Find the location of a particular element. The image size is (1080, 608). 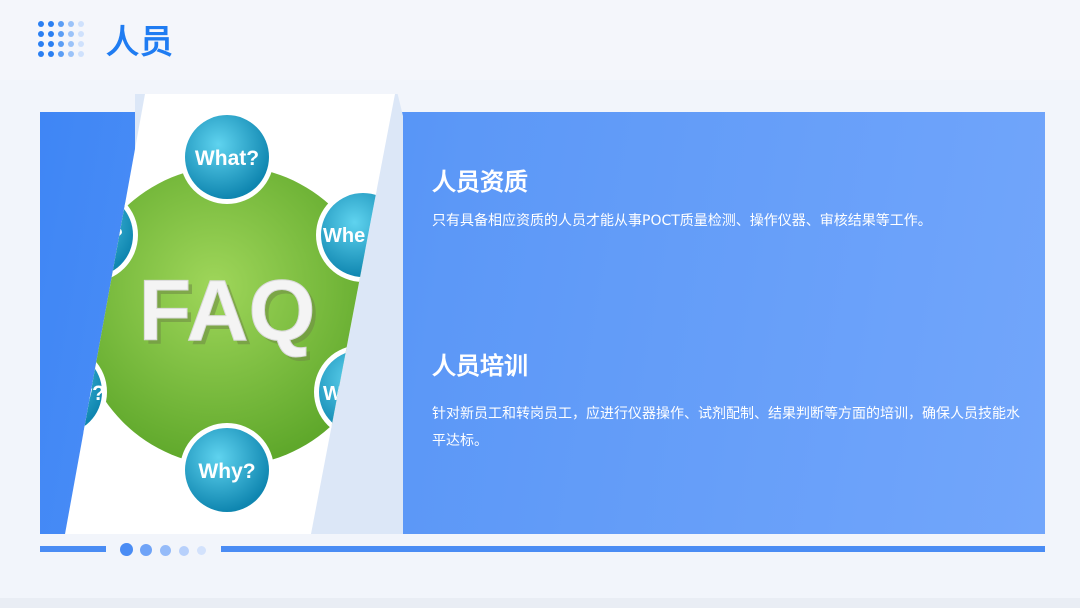

page-title: 人员 is located at coordinates (140, 41).